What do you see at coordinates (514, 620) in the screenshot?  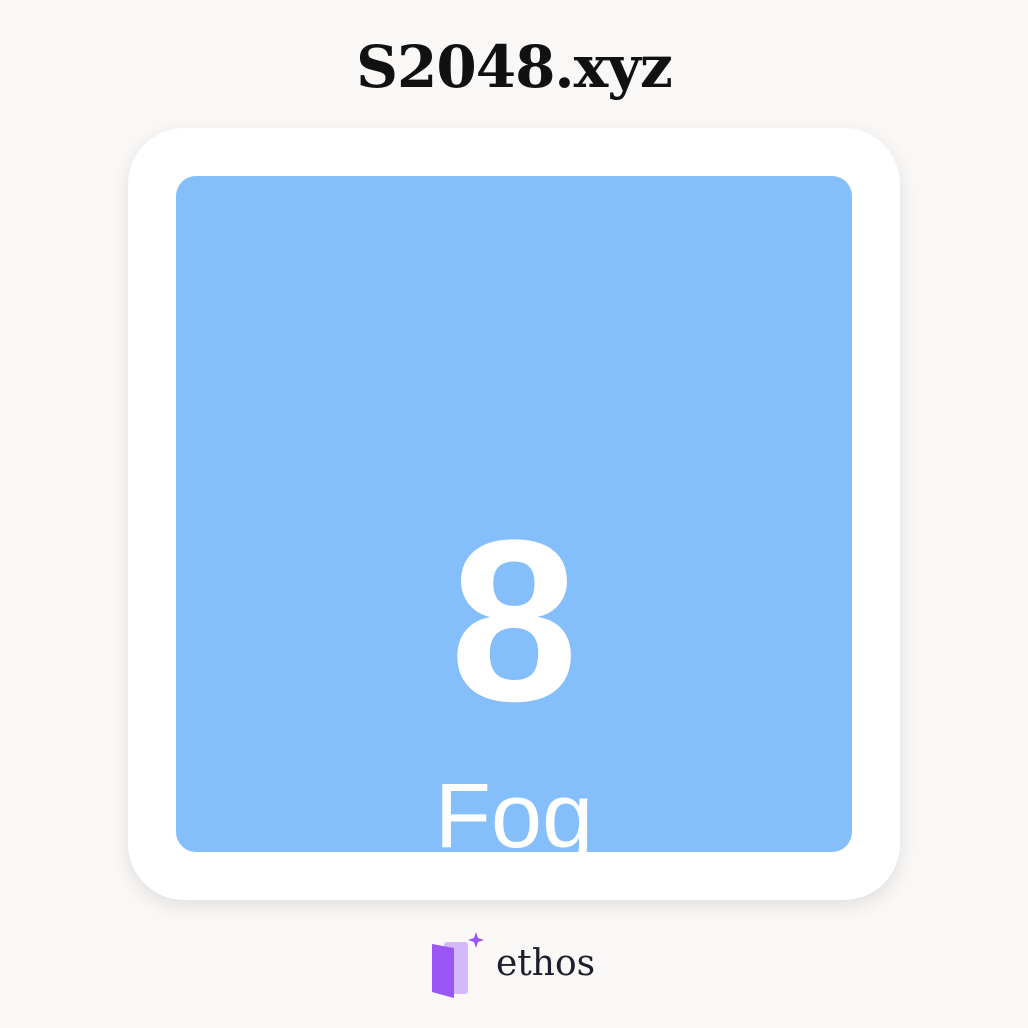 I see `tile-value: 8` at bounding box center [514, 620].